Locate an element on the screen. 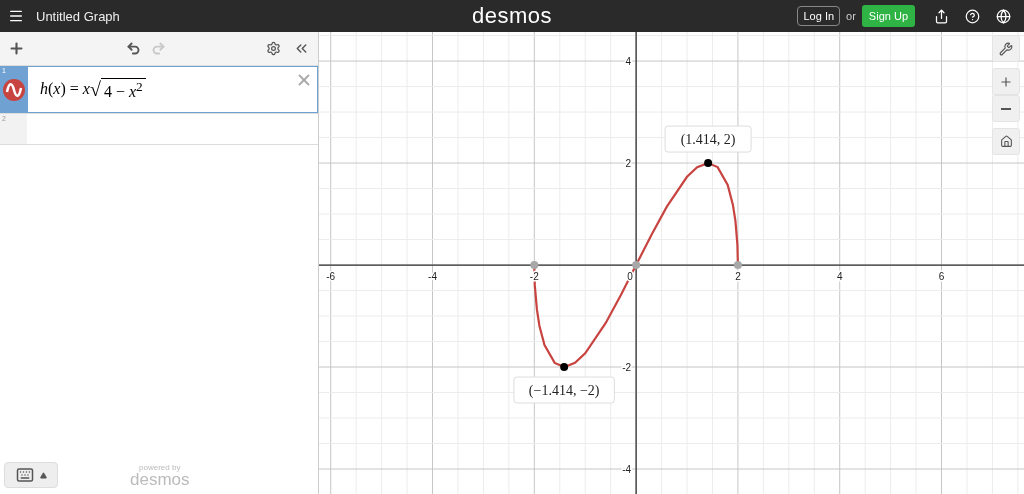 The image size is (1024, 494). wrench-icon is located at coordinates (1006, 48).